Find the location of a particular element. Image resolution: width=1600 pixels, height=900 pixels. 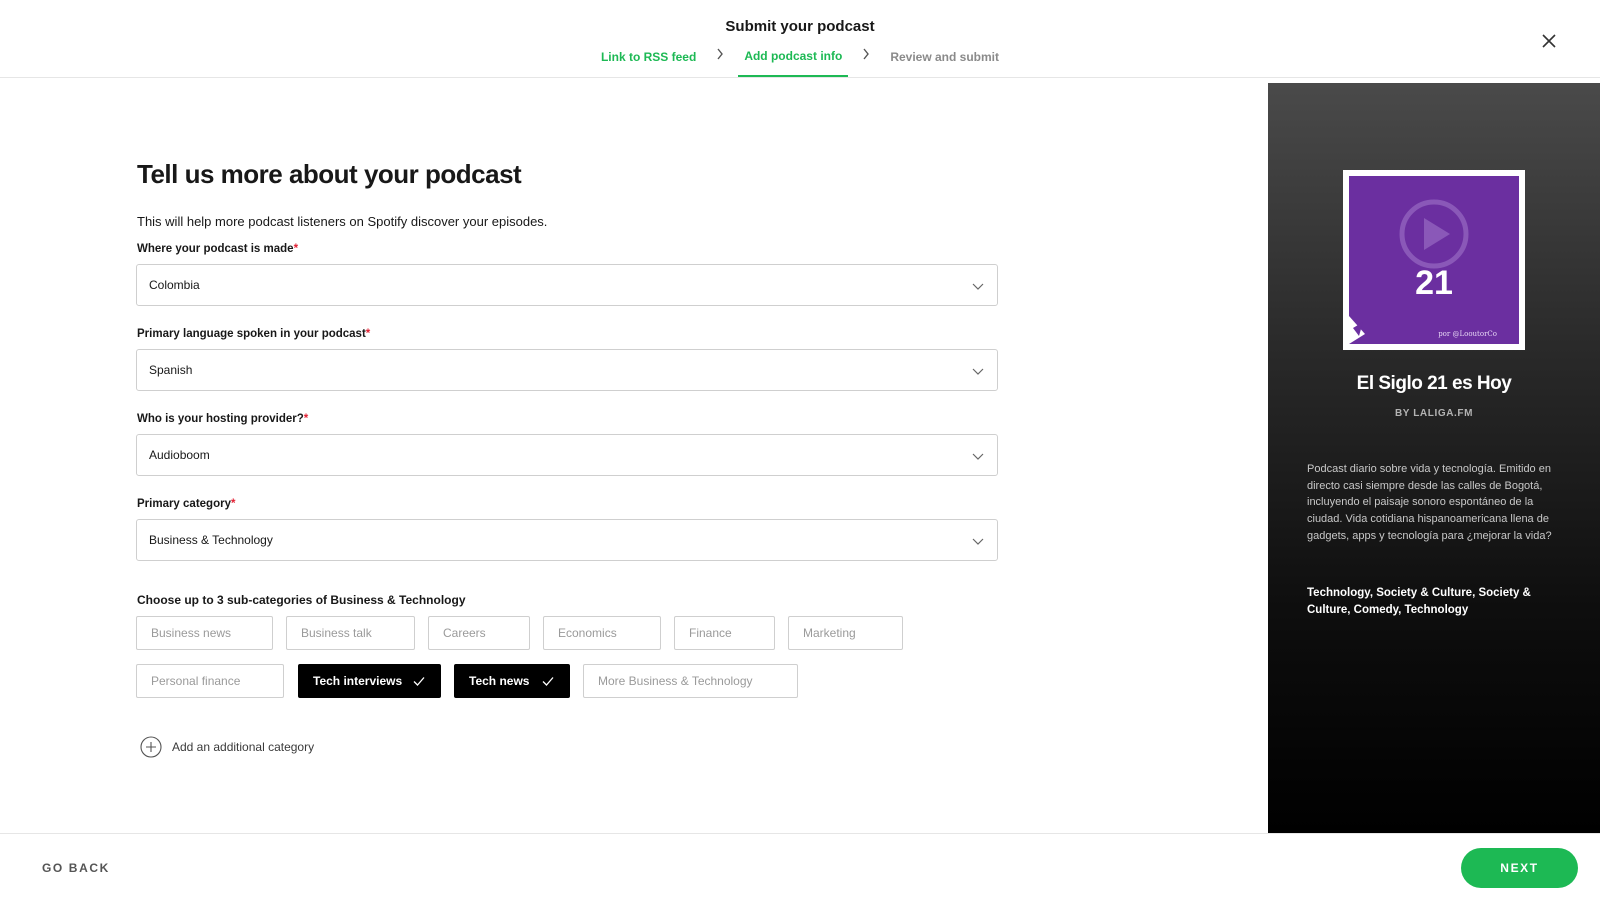

add-category-button: Add an additional category is located at coordinates (227, 747).